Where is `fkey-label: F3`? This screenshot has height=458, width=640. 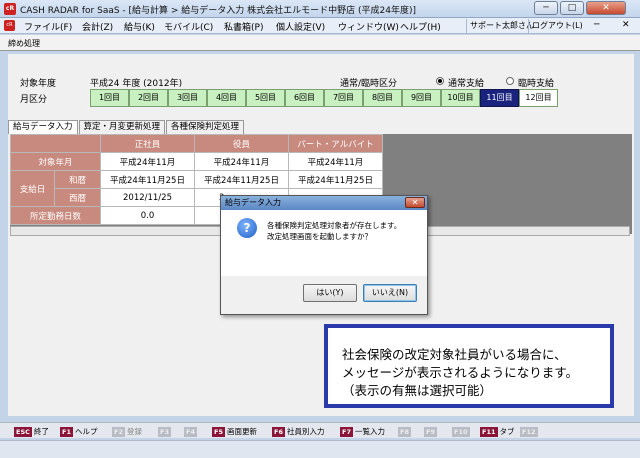
fkey-label: F3 is located at coordinates (164, 431).